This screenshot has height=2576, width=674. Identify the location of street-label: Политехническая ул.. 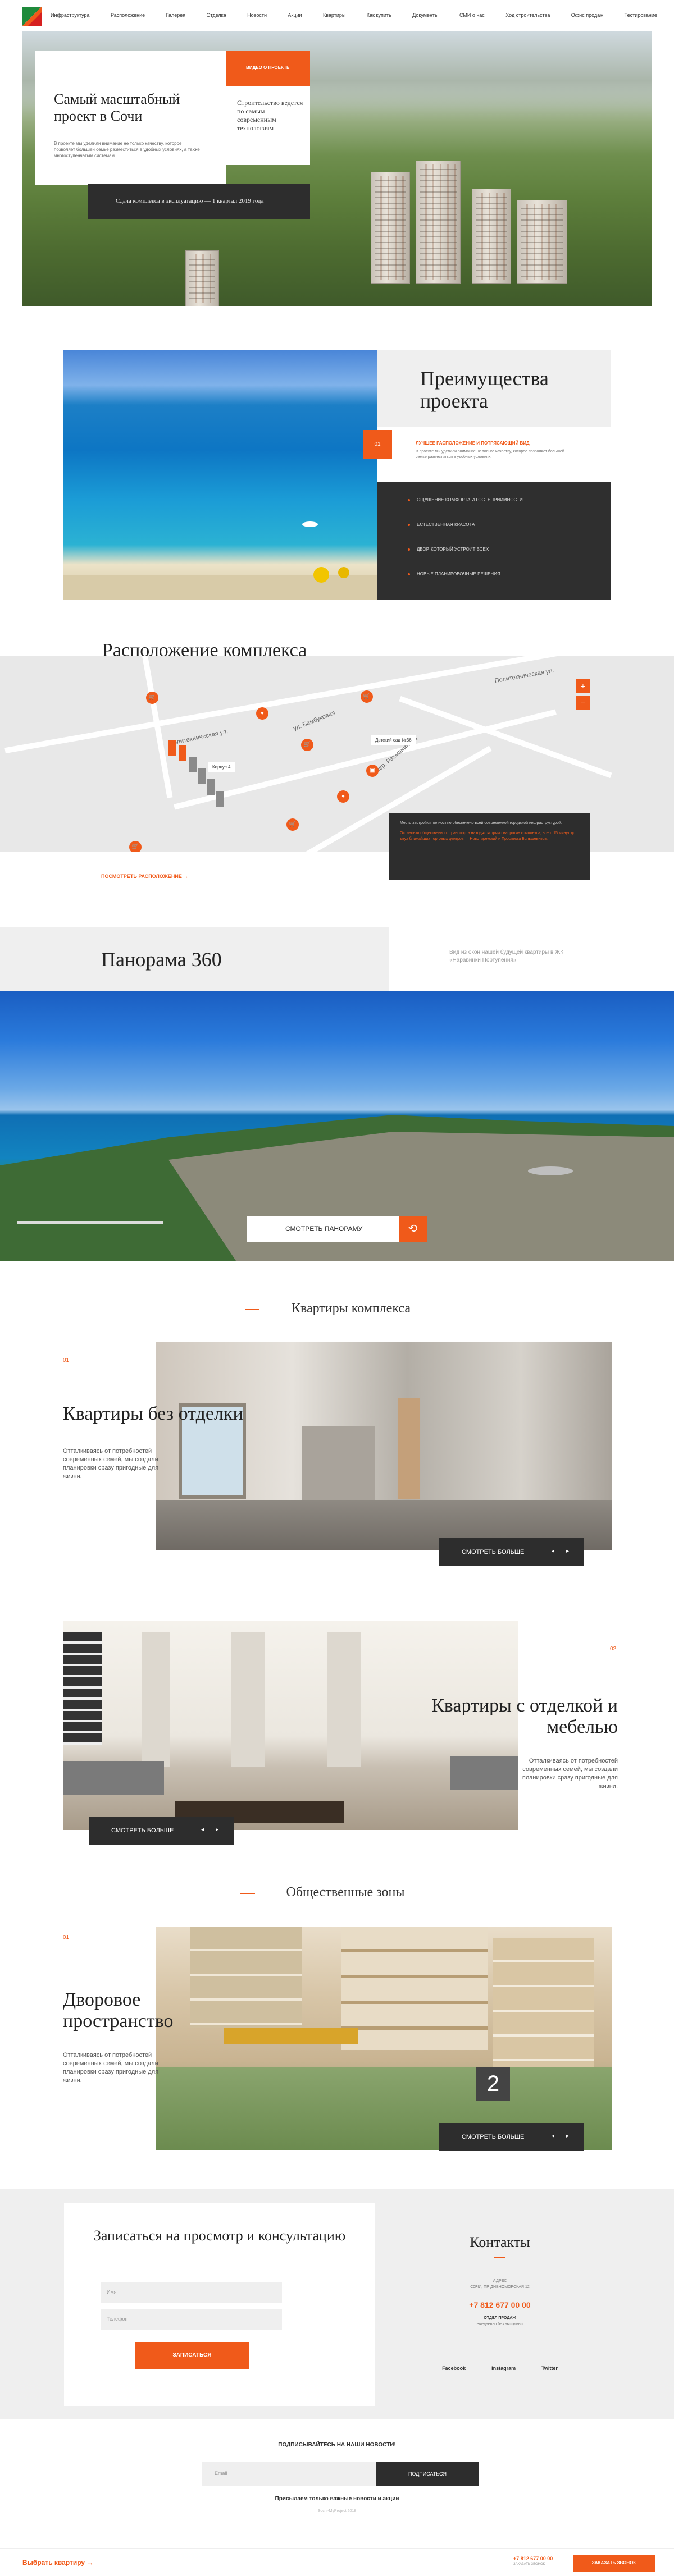
(524, 676).